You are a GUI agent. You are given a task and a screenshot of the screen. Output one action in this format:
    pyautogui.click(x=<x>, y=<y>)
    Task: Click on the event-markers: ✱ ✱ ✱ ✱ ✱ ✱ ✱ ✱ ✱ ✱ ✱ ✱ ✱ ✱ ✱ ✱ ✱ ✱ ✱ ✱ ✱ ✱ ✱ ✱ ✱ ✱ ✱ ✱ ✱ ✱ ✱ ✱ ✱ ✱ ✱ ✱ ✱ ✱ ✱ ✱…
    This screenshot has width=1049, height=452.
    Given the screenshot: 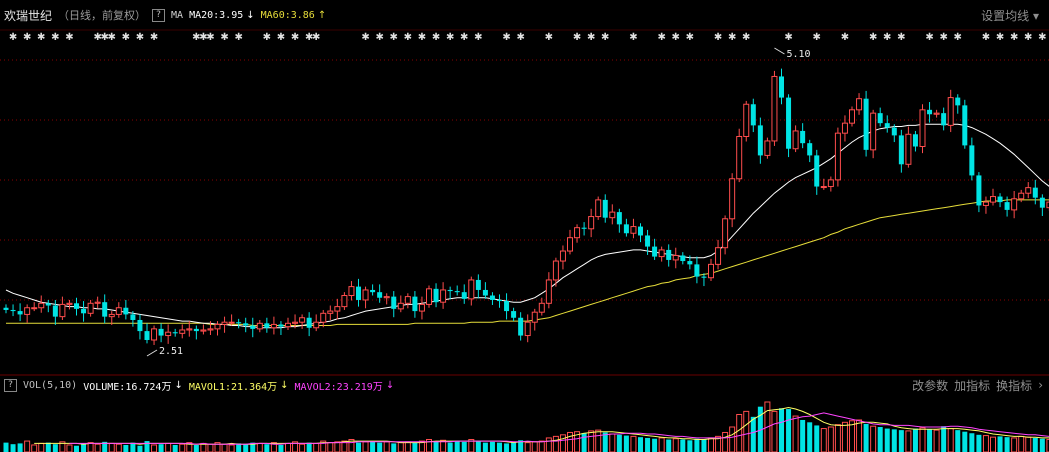 What is the action you would take?
    pyautogui.click(x=528, y=37)
    